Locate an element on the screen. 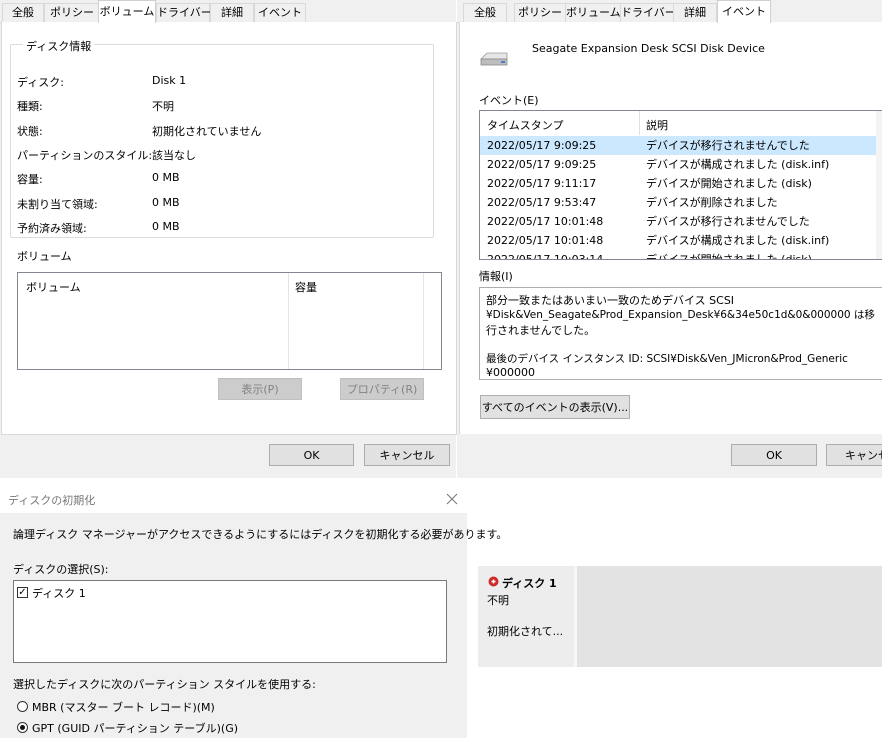 The height and width of the screenshot is (738, 882). disk-error-icon is located at coordinates (493, 581).